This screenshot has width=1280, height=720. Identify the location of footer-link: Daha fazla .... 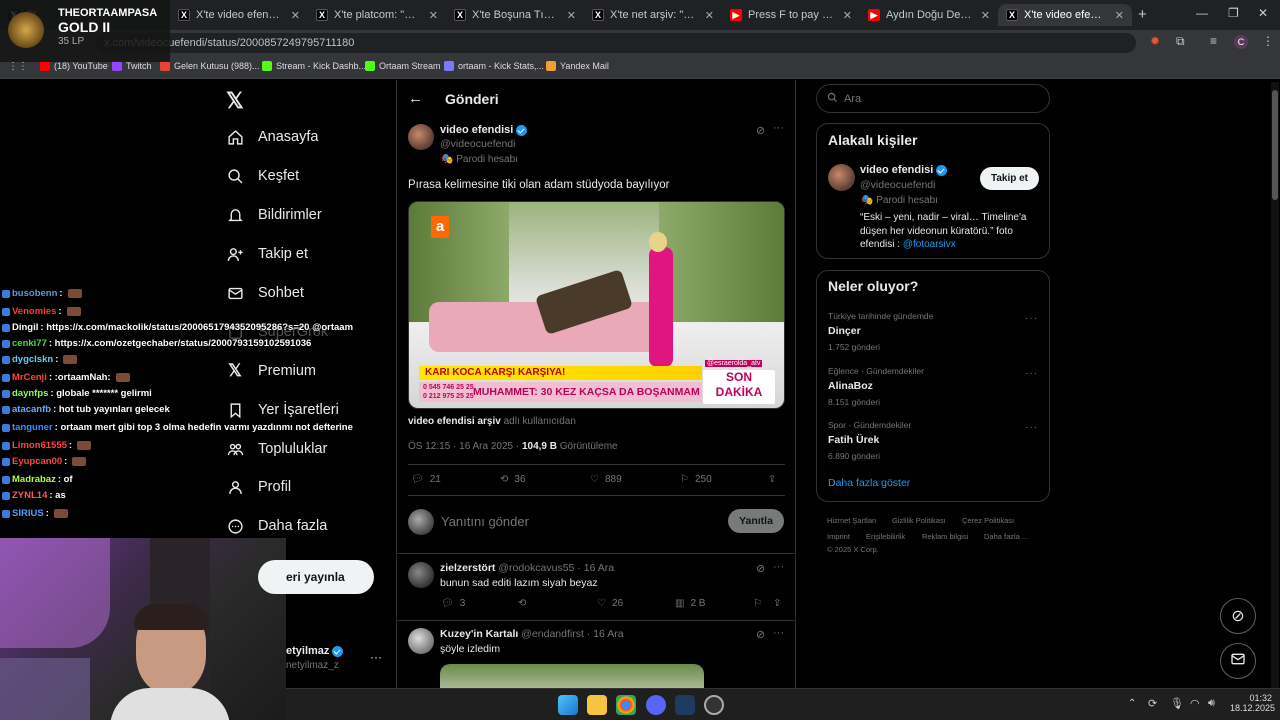
(1006, 536).